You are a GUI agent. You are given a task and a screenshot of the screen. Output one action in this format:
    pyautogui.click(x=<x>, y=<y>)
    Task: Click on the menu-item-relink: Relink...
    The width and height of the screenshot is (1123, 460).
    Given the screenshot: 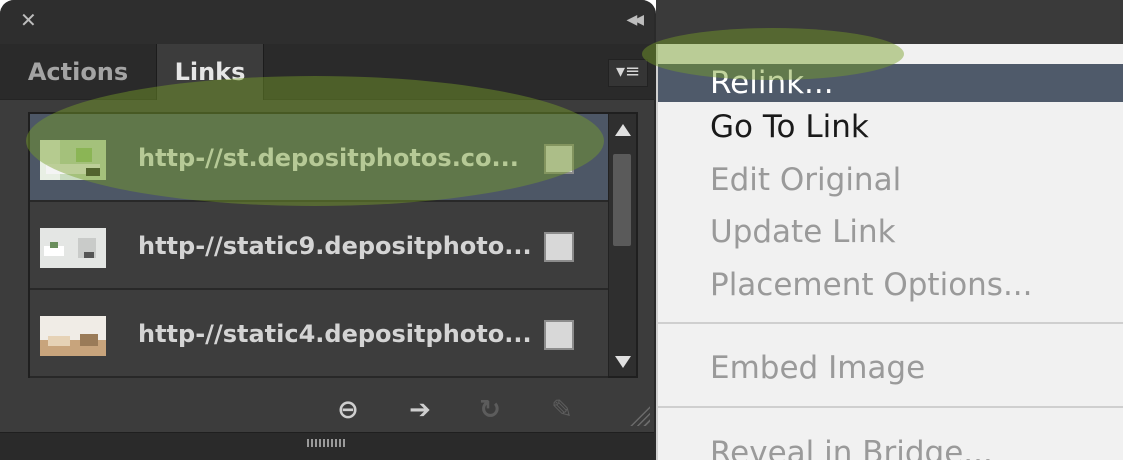 What is the action you would take?
    pyautogui.click(x=890, y=83)
    